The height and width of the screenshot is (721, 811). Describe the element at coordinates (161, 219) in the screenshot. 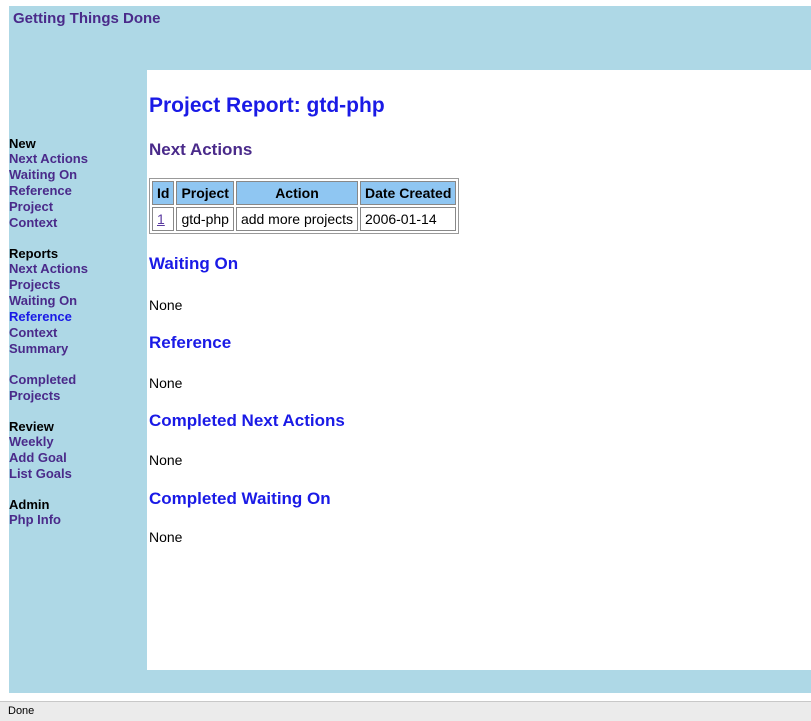

I see `action-id-link: 1` at that location.